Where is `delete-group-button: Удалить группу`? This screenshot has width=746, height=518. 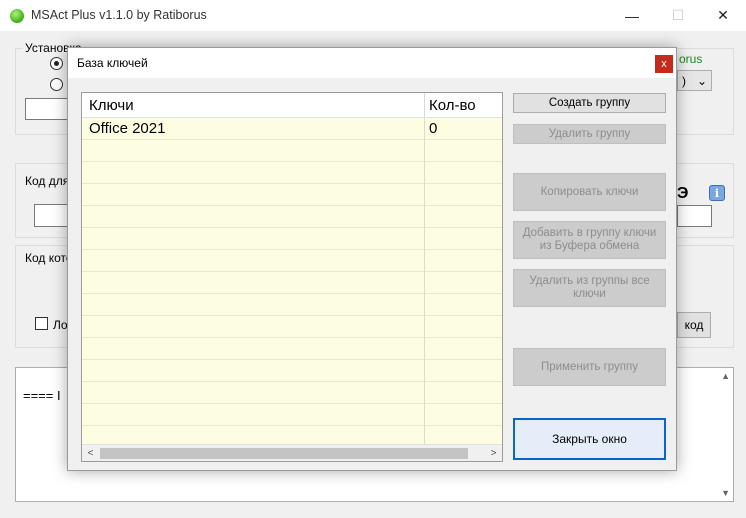
delete-group-button: Удалить группу is located at coordinates (589, 134).